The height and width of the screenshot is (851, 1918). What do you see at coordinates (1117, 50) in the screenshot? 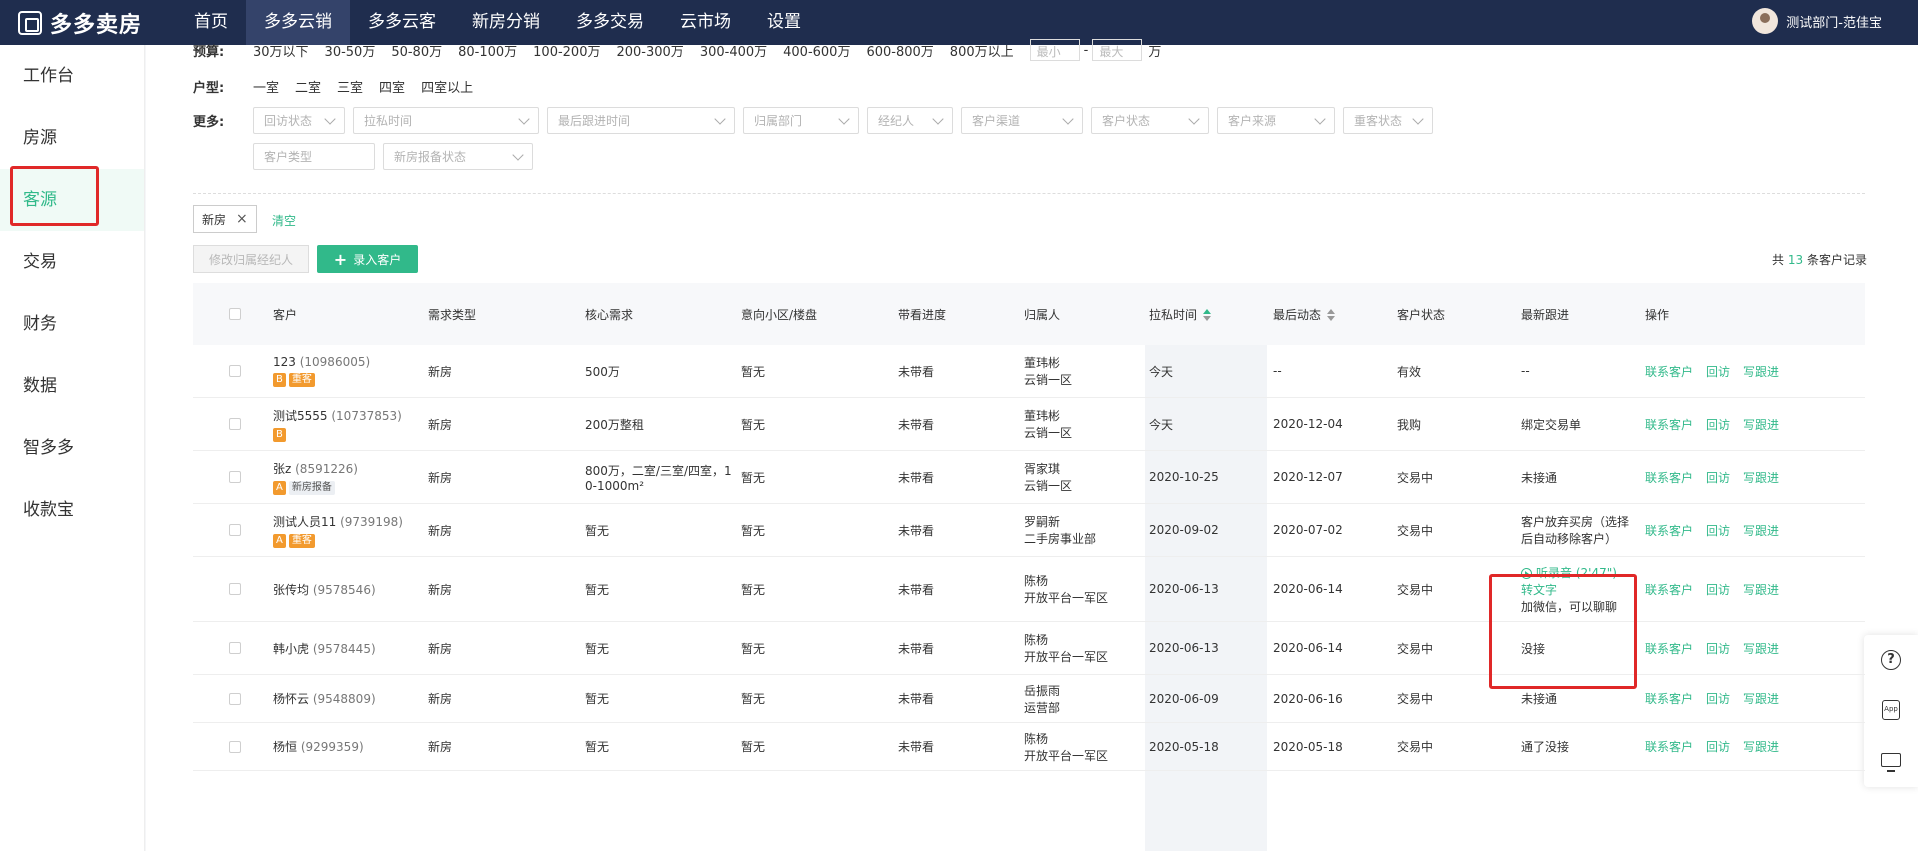
I see `budget-max-input: 最大` at bounding box center [1117, 50].